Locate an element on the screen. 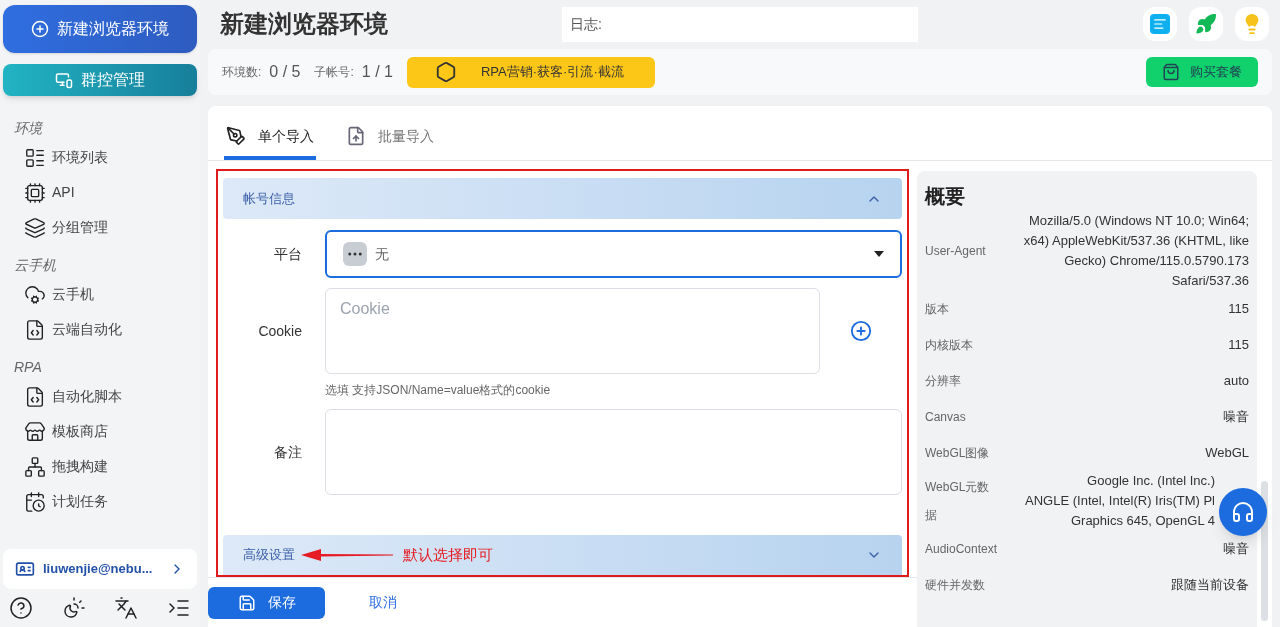 The image size is (1280, 627). section-header: 帐号信息 is located at coordinates (562, 198).